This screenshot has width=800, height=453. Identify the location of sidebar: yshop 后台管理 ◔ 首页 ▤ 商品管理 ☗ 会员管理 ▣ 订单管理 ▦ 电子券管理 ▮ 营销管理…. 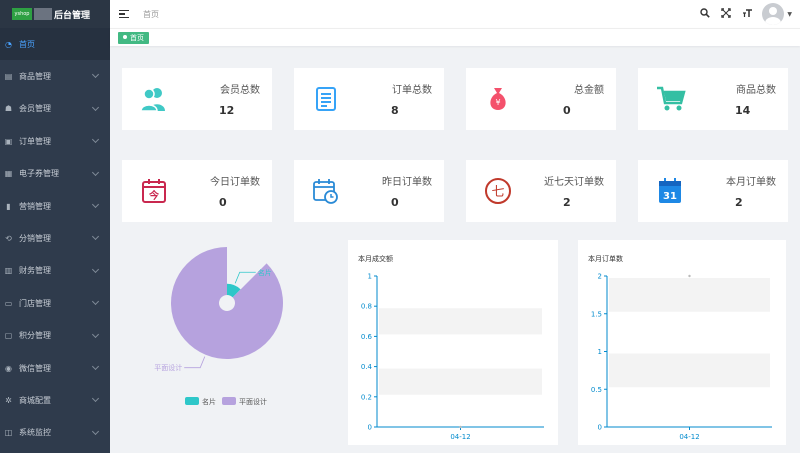
(55, 226).